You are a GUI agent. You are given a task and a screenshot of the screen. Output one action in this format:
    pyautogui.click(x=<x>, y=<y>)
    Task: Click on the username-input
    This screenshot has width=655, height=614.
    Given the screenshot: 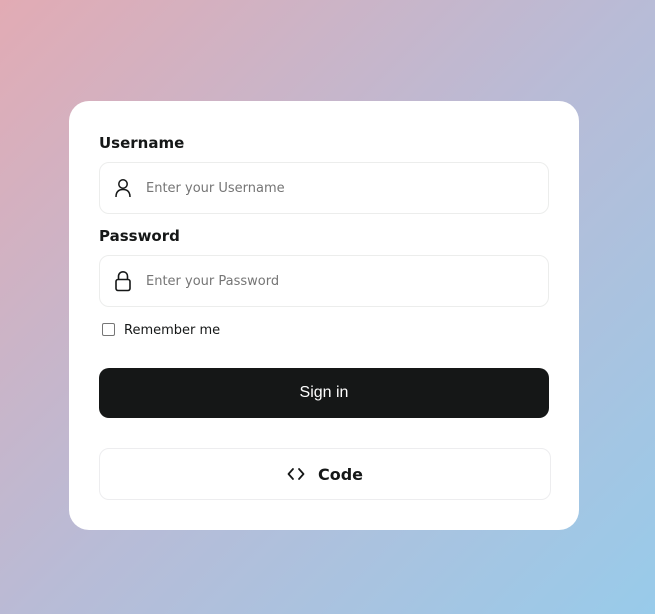 What is the action you would take?
    pyautogui.click(x=341, y=188)
    